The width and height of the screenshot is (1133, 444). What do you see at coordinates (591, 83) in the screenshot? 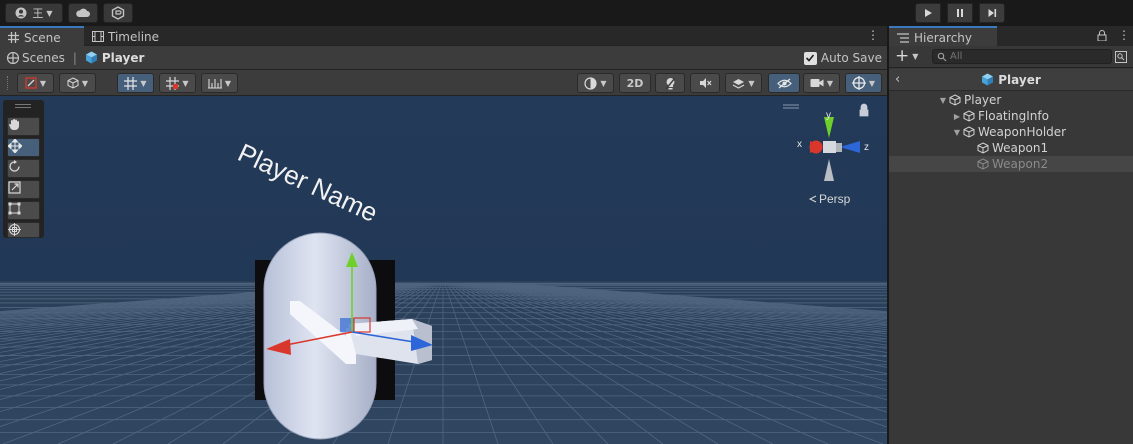
I see `sphere-shading-icon` at bounding box center [591, 83].